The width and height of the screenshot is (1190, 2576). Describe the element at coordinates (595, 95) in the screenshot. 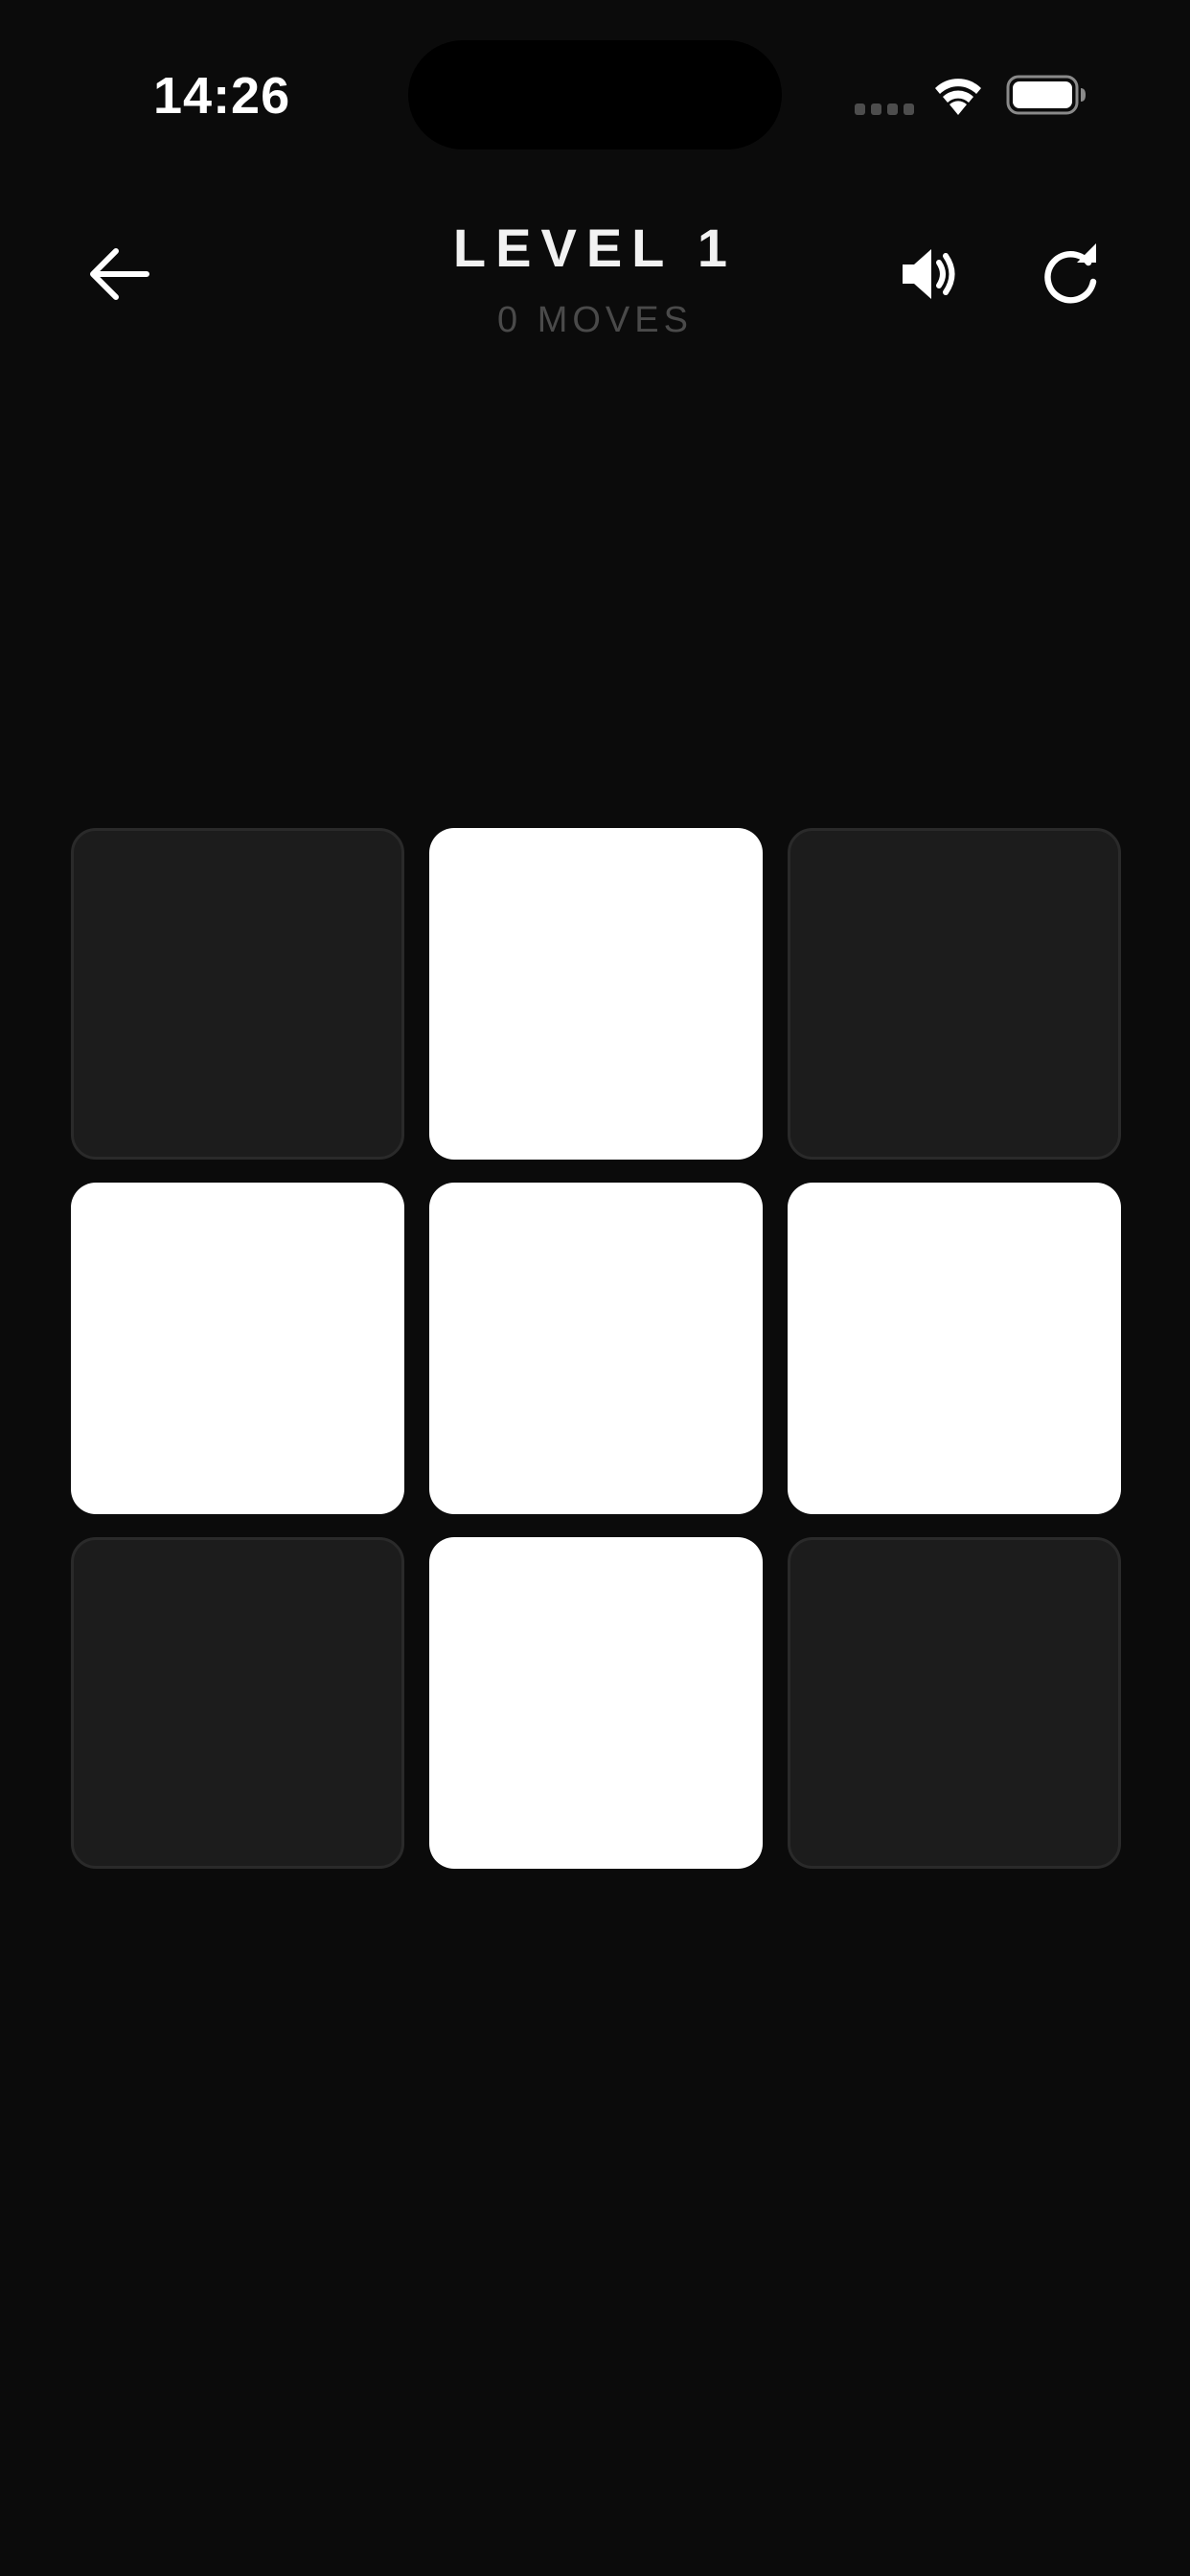

I see `dynamic-island` at that location.